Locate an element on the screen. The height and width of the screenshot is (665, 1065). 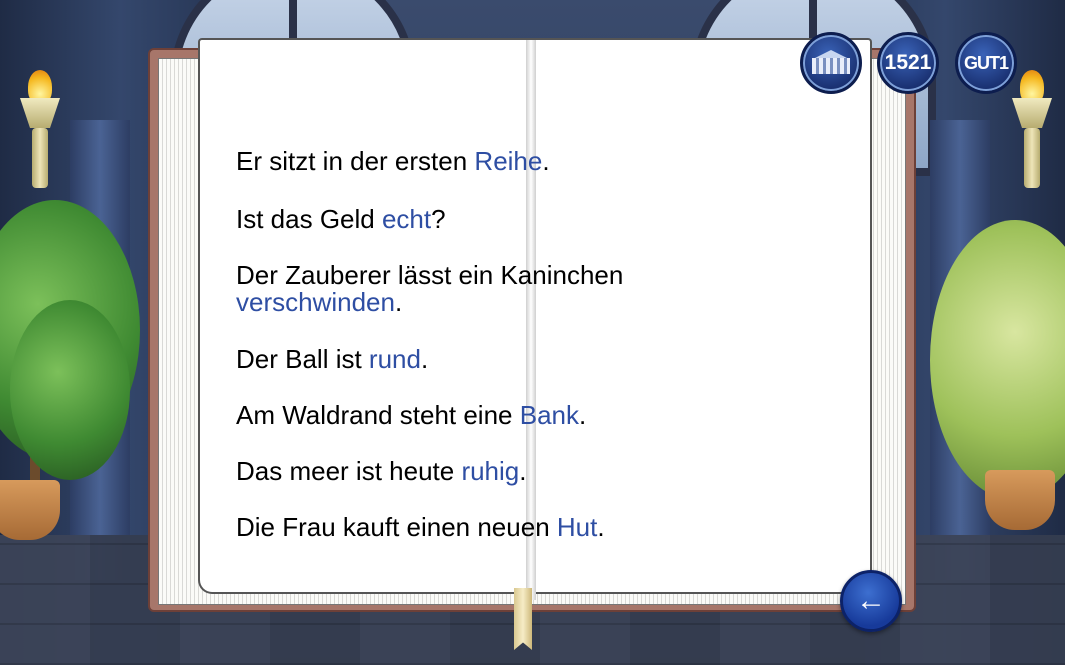
sentence: Der Ball ist rund. is located at coordinates (332, 359).